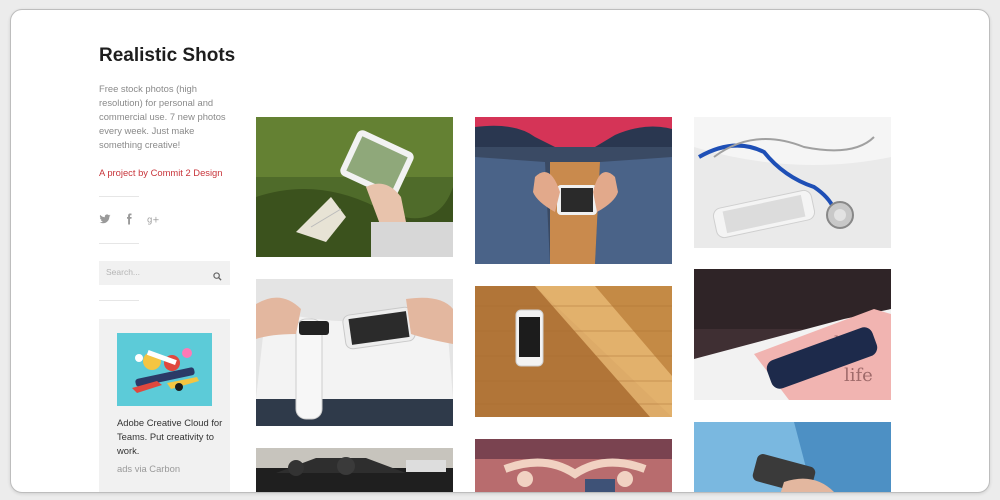 The width and height of the screenshot is (1000, 500). I want to click on photo-phone-on-wood, so click(573, 351).